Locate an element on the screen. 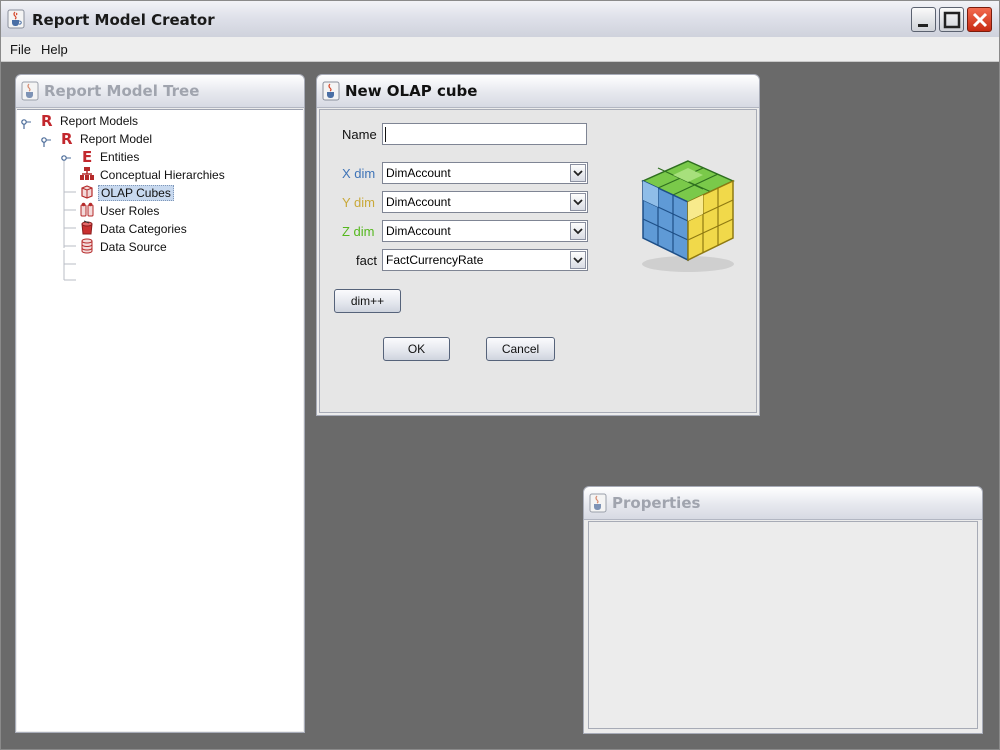 The image size is (1000, 750). minimize-button is located at coordinates (923, 19).